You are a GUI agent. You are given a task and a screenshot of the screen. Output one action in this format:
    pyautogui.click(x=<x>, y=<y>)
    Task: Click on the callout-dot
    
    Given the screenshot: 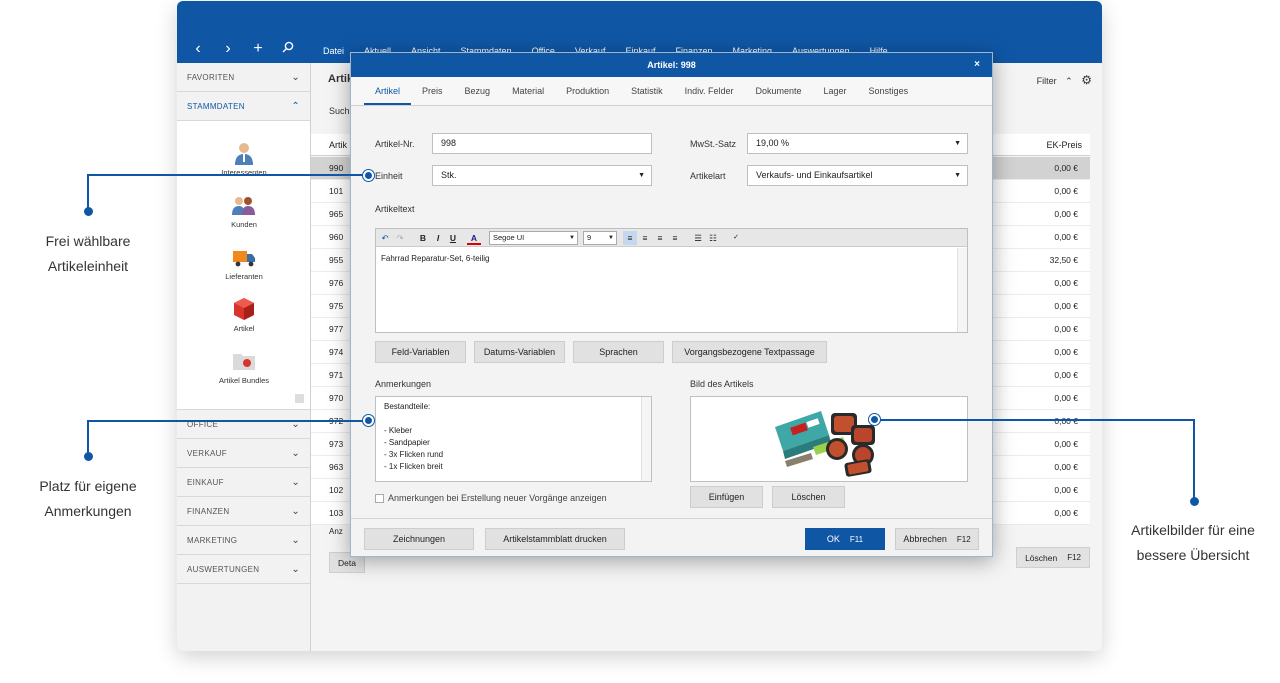 What is the action you would take?
    pyautogui.click(x=88, y=211)
    